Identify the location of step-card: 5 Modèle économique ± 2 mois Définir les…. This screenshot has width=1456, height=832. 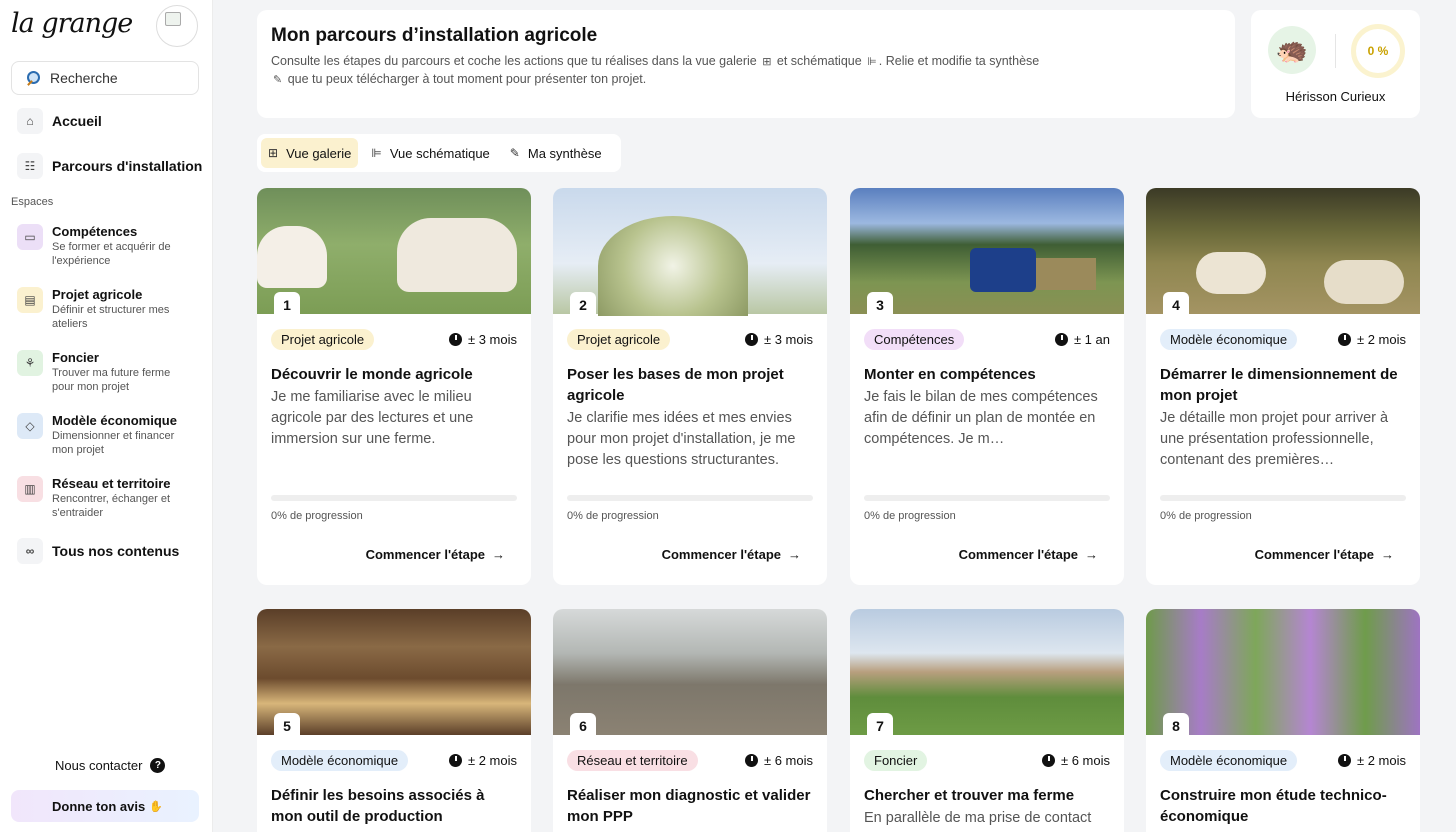
(394, 720).